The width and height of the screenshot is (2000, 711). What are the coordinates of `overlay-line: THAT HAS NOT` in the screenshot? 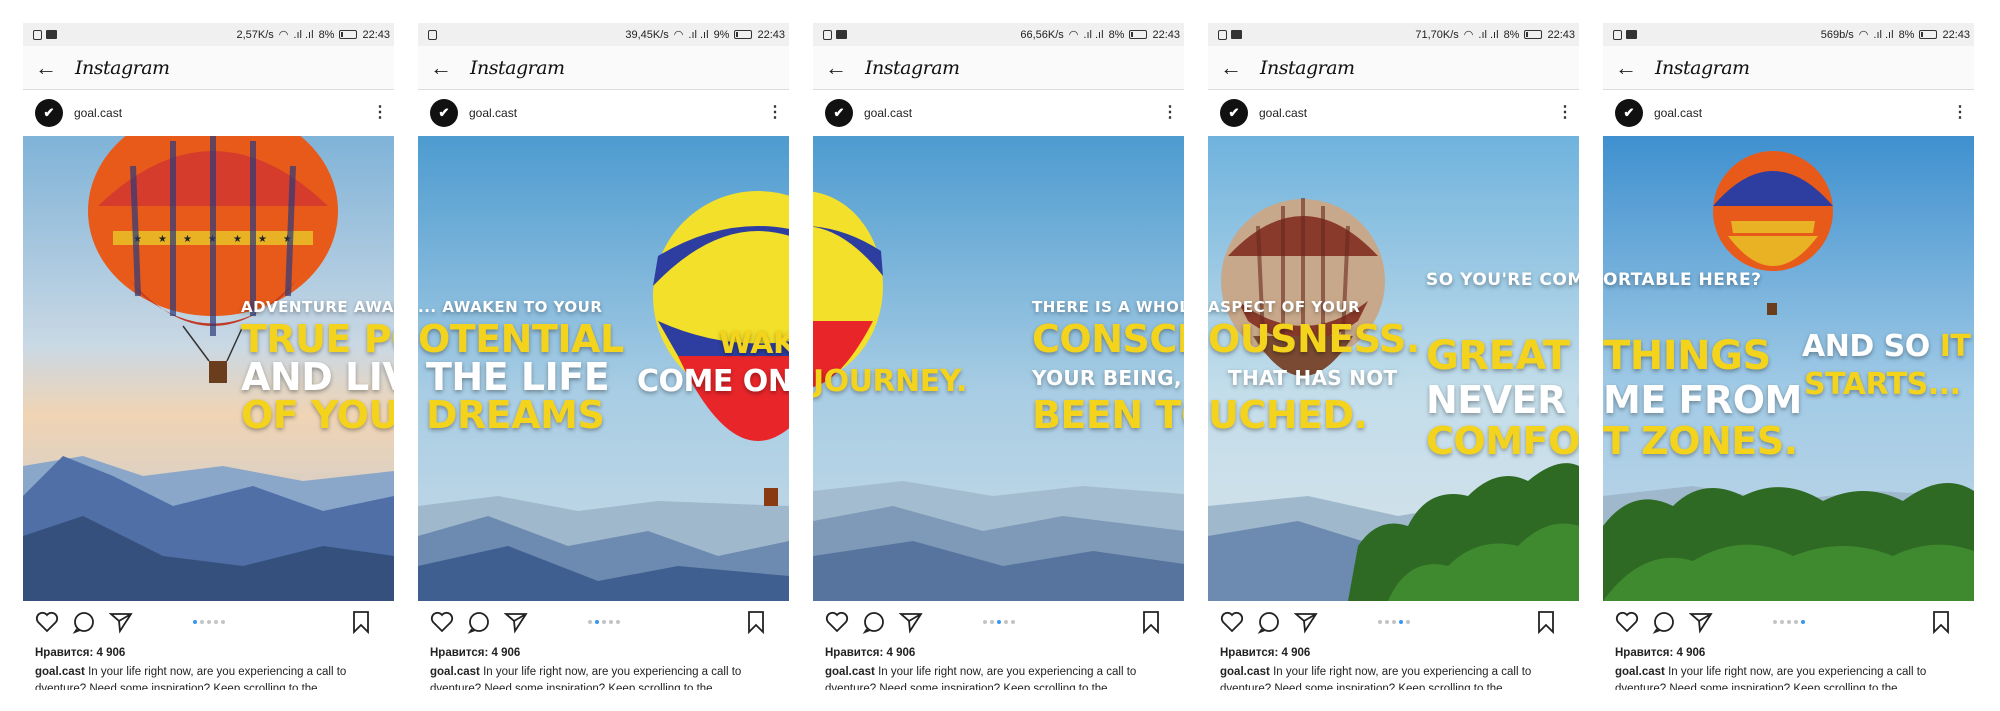 It's located at (1313, 378).